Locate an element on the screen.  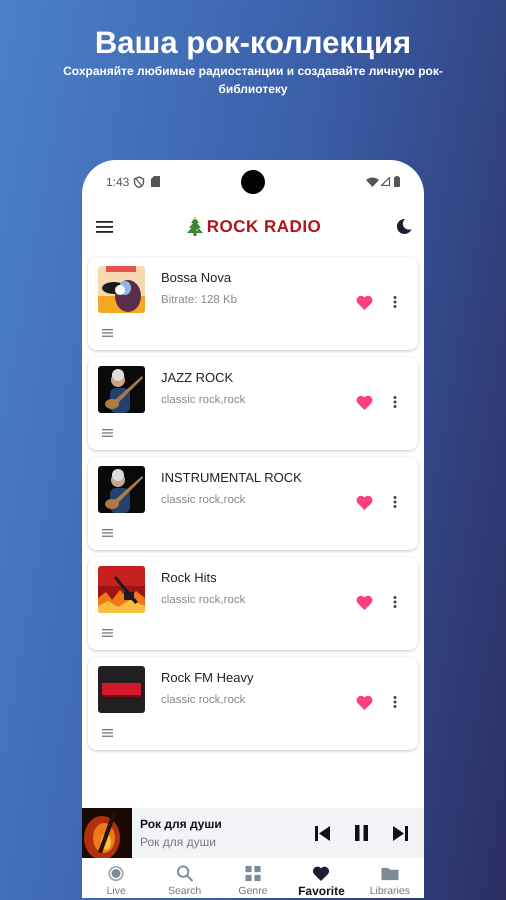
christmas-tree-icon is located at coordinates (194, 226).